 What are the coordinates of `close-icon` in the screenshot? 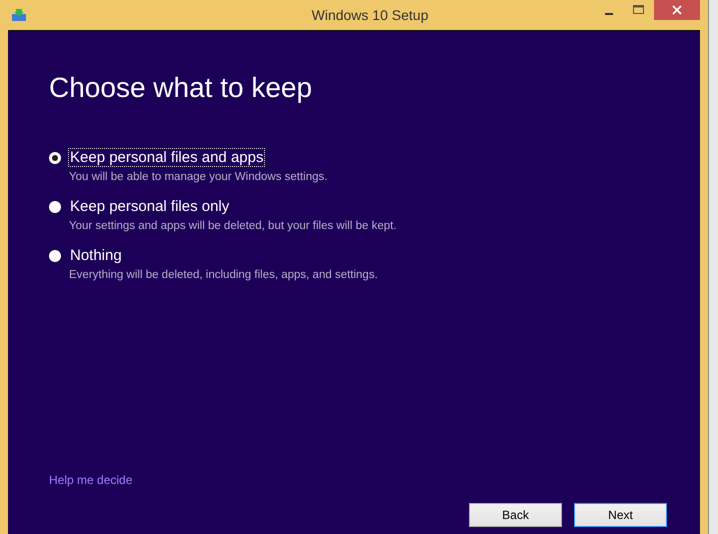 It's located at (677, 10).